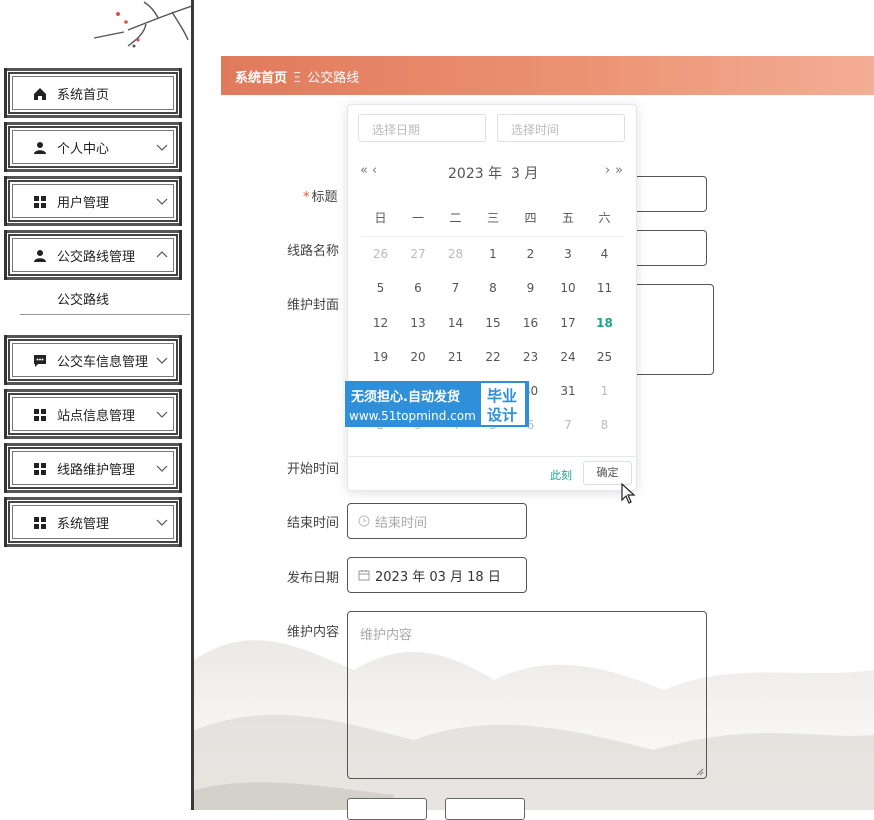  I want to click on date-input: 选择日期, so click(422, 128).